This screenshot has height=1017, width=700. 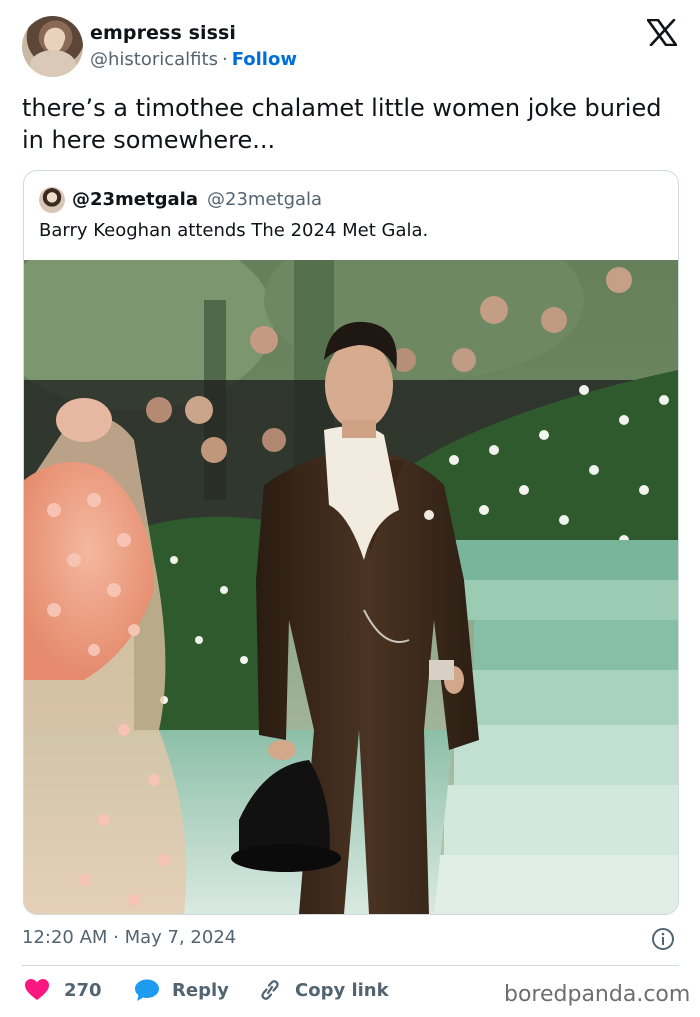 What do you see at coordinates (597, 994) in the screenshot?
I see `source-watermark: boredpanda.com` at bounding box center [597, 994].